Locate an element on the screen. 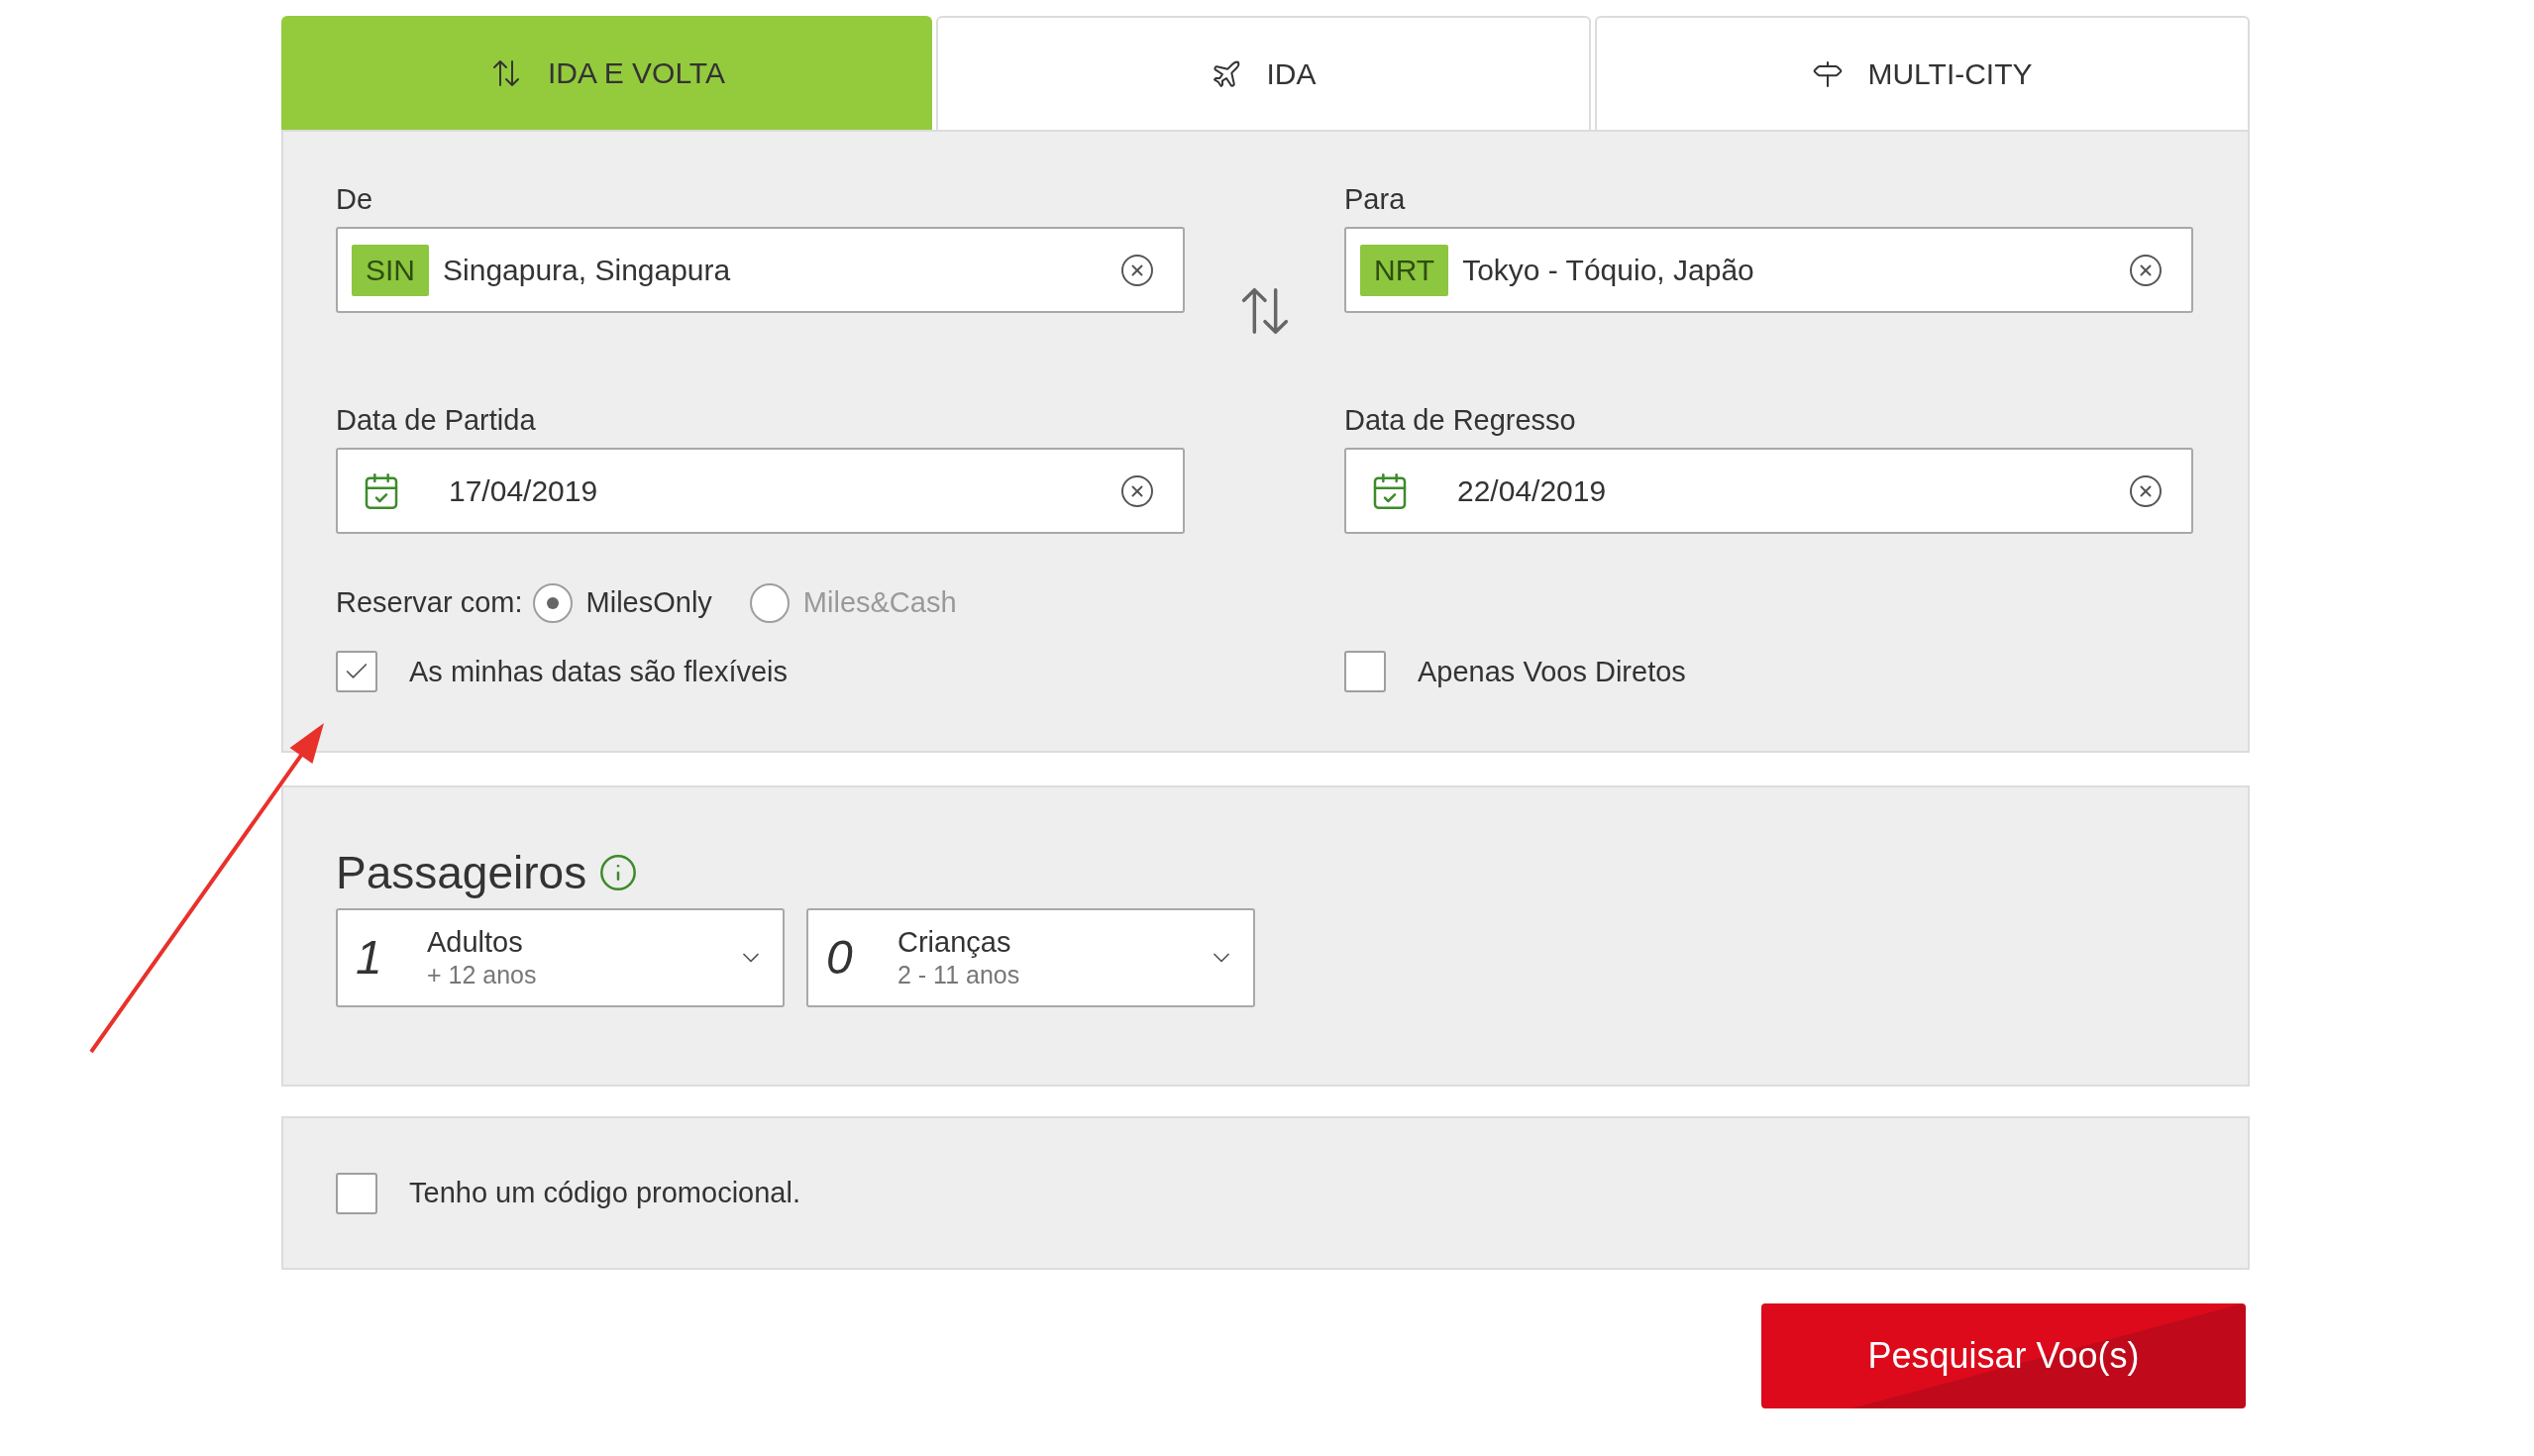 This screenshot has height=1456, width=2534. field-label: Data de Regresso is located at coordinates (1460, 420).